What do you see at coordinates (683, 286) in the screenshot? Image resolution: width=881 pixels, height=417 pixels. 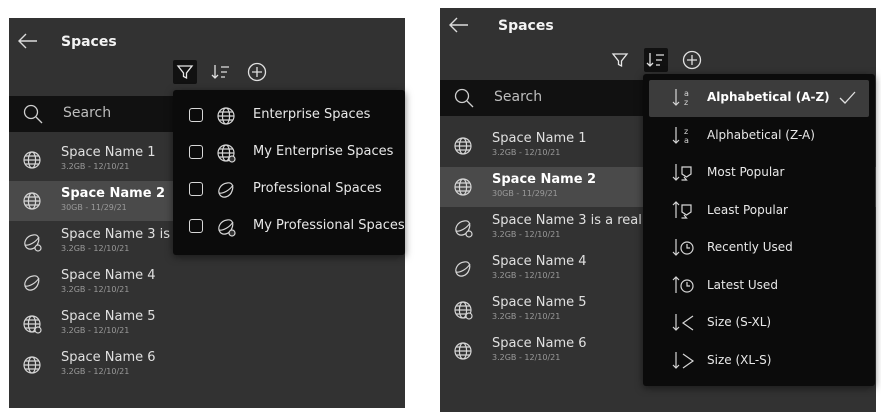 I see `sort-latest-used-icon` at bounding box center [683, 286].